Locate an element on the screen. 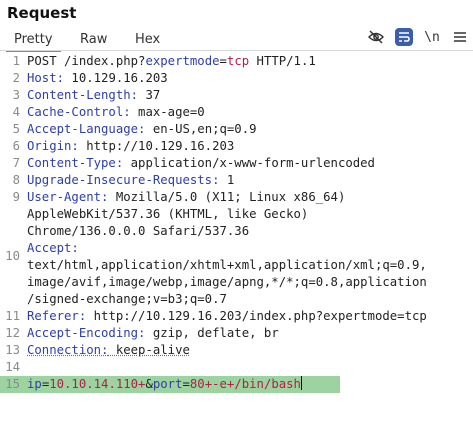  line-10: 10 Accept: is located at coordinates (236, 251).